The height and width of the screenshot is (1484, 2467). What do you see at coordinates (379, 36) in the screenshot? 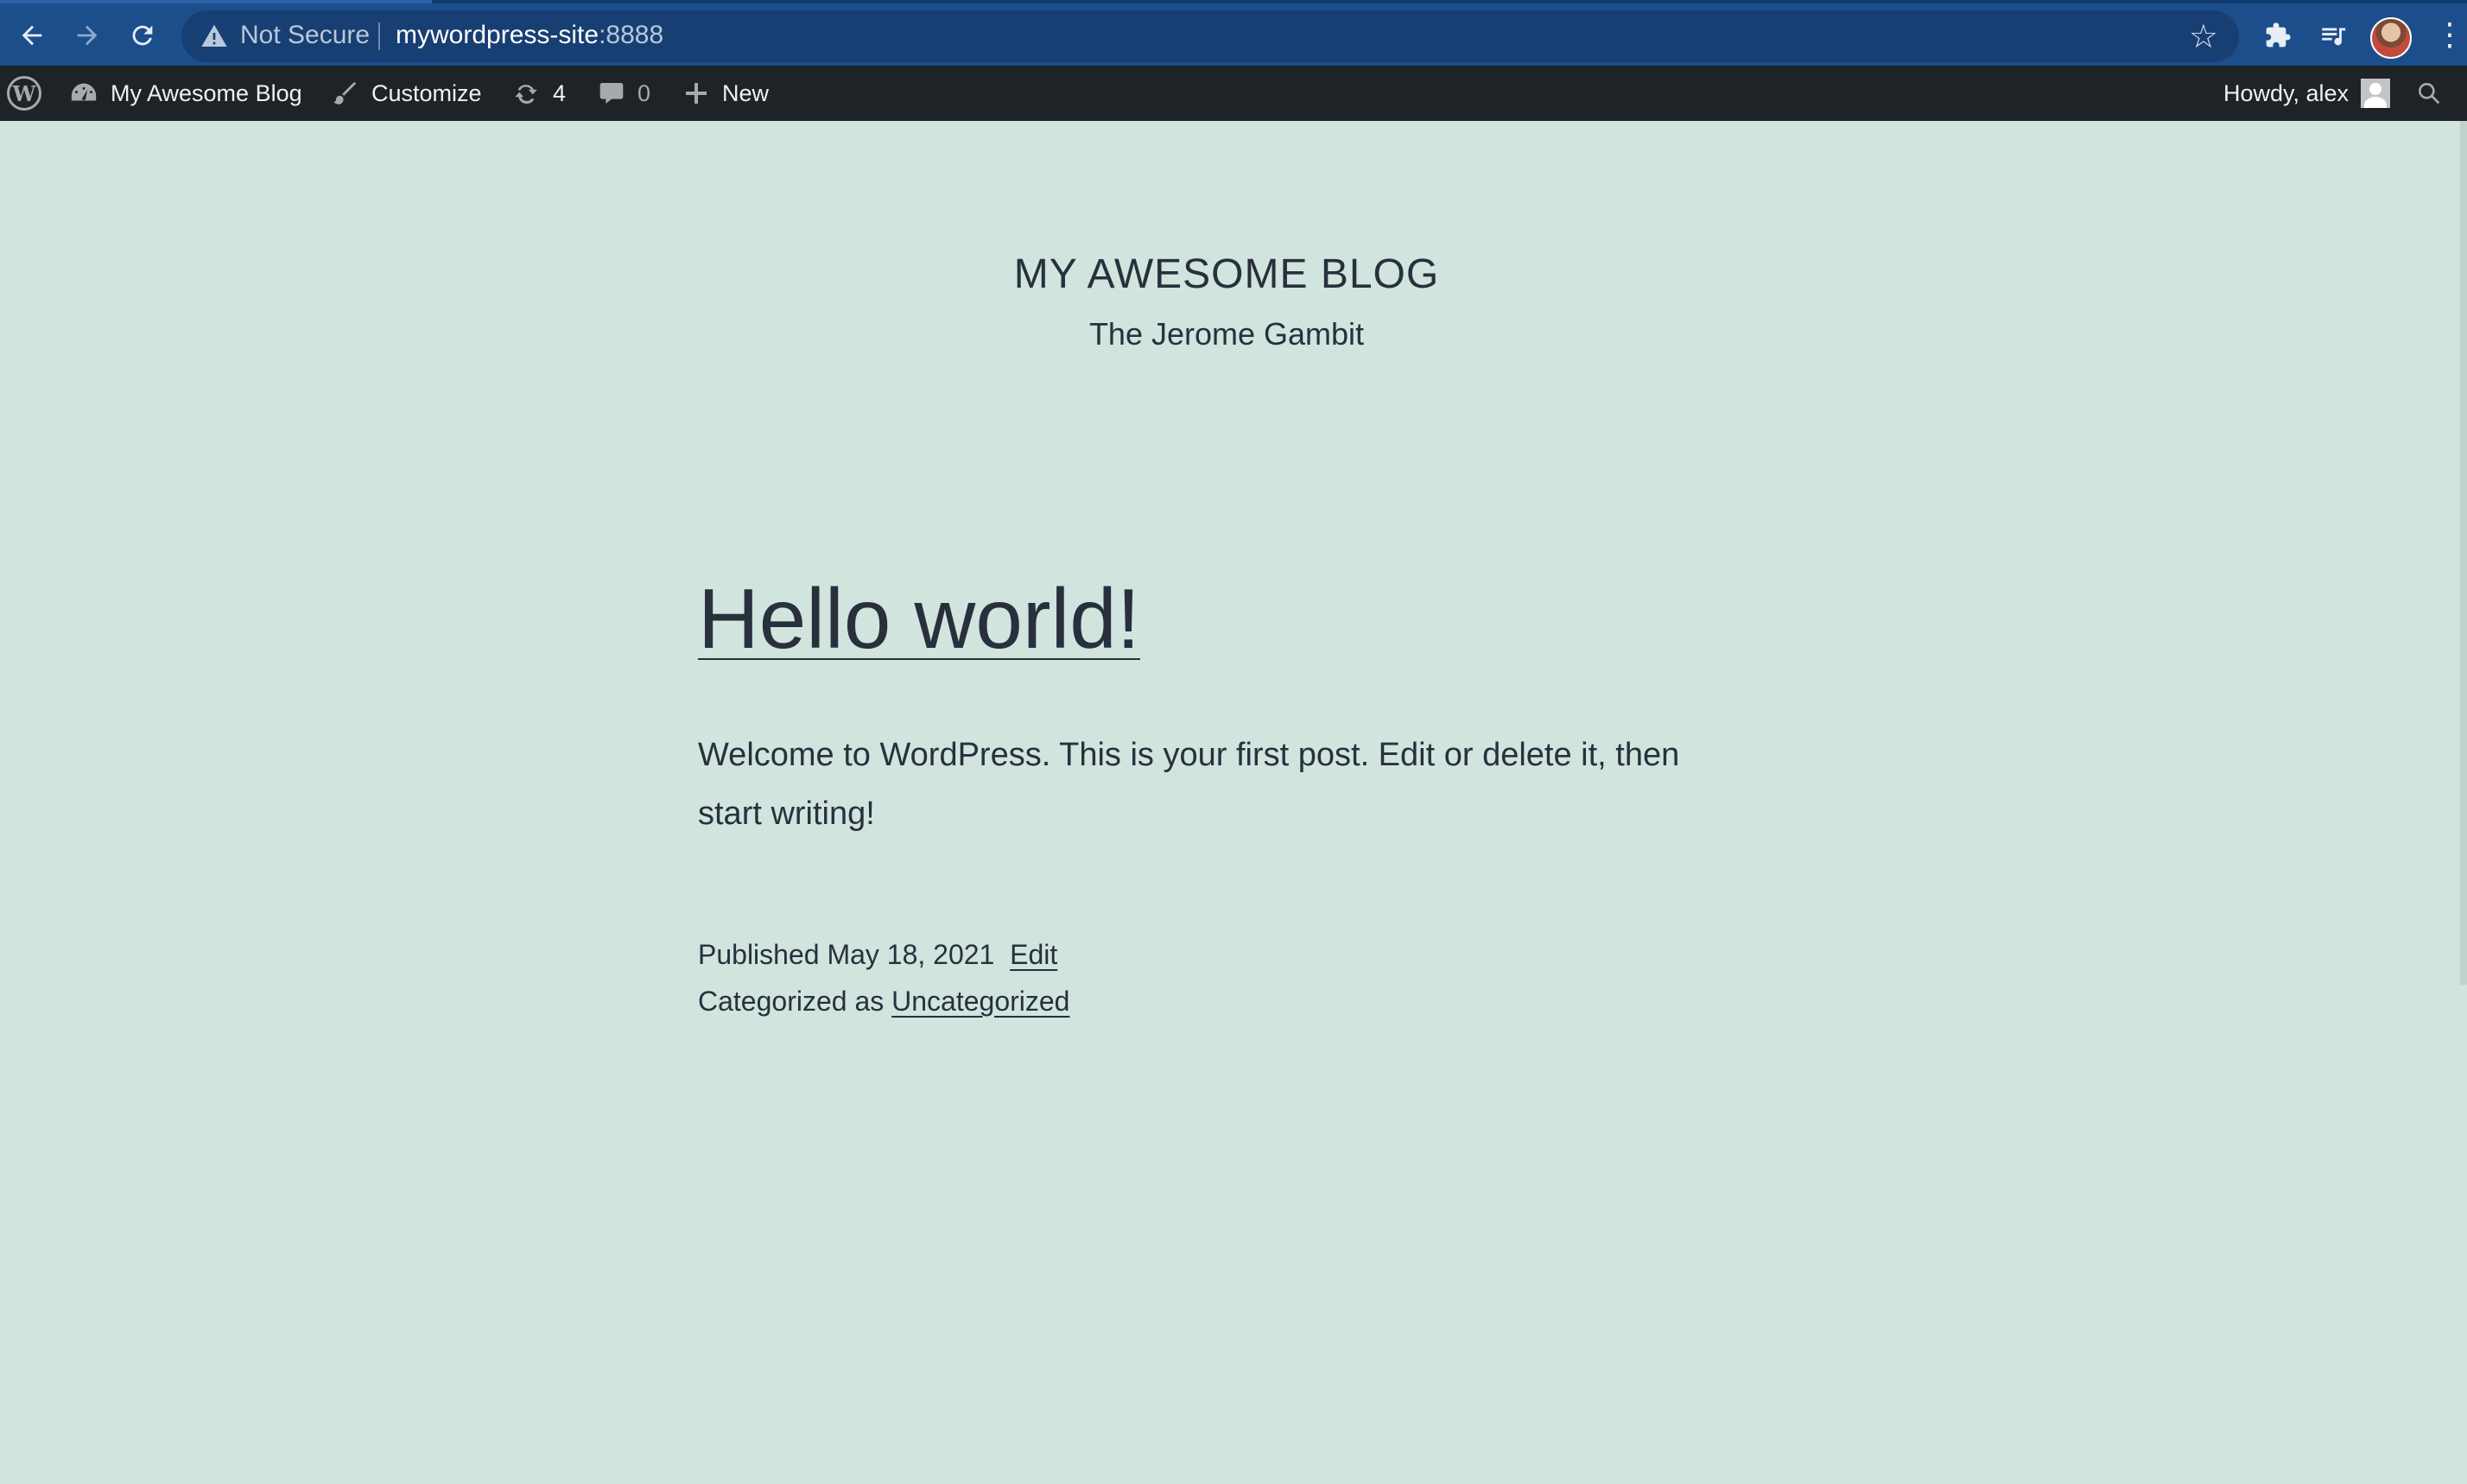
I see `divider` at bounding box center [379, 36].